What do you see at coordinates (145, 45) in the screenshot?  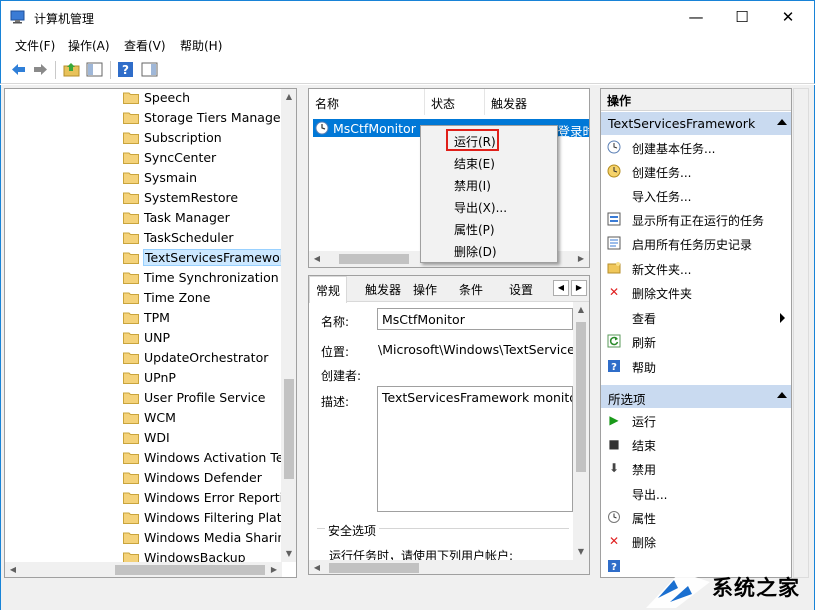 I see `menu-view: 查看(V)` at bounding box center [145, 45].